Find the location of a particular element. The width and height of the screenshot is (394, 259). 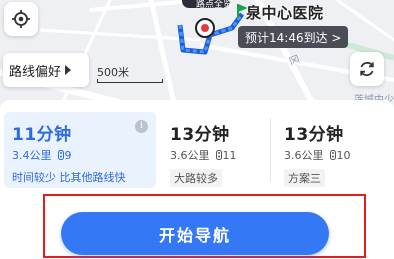

route-meta: 3.4公里 9 is located at coordinates (84, 155).